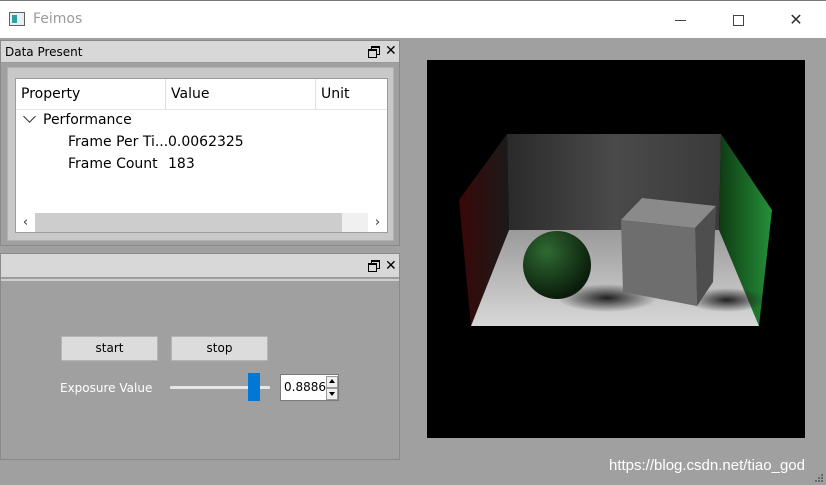  I want to click on maximize-icon, so click(738, 20).